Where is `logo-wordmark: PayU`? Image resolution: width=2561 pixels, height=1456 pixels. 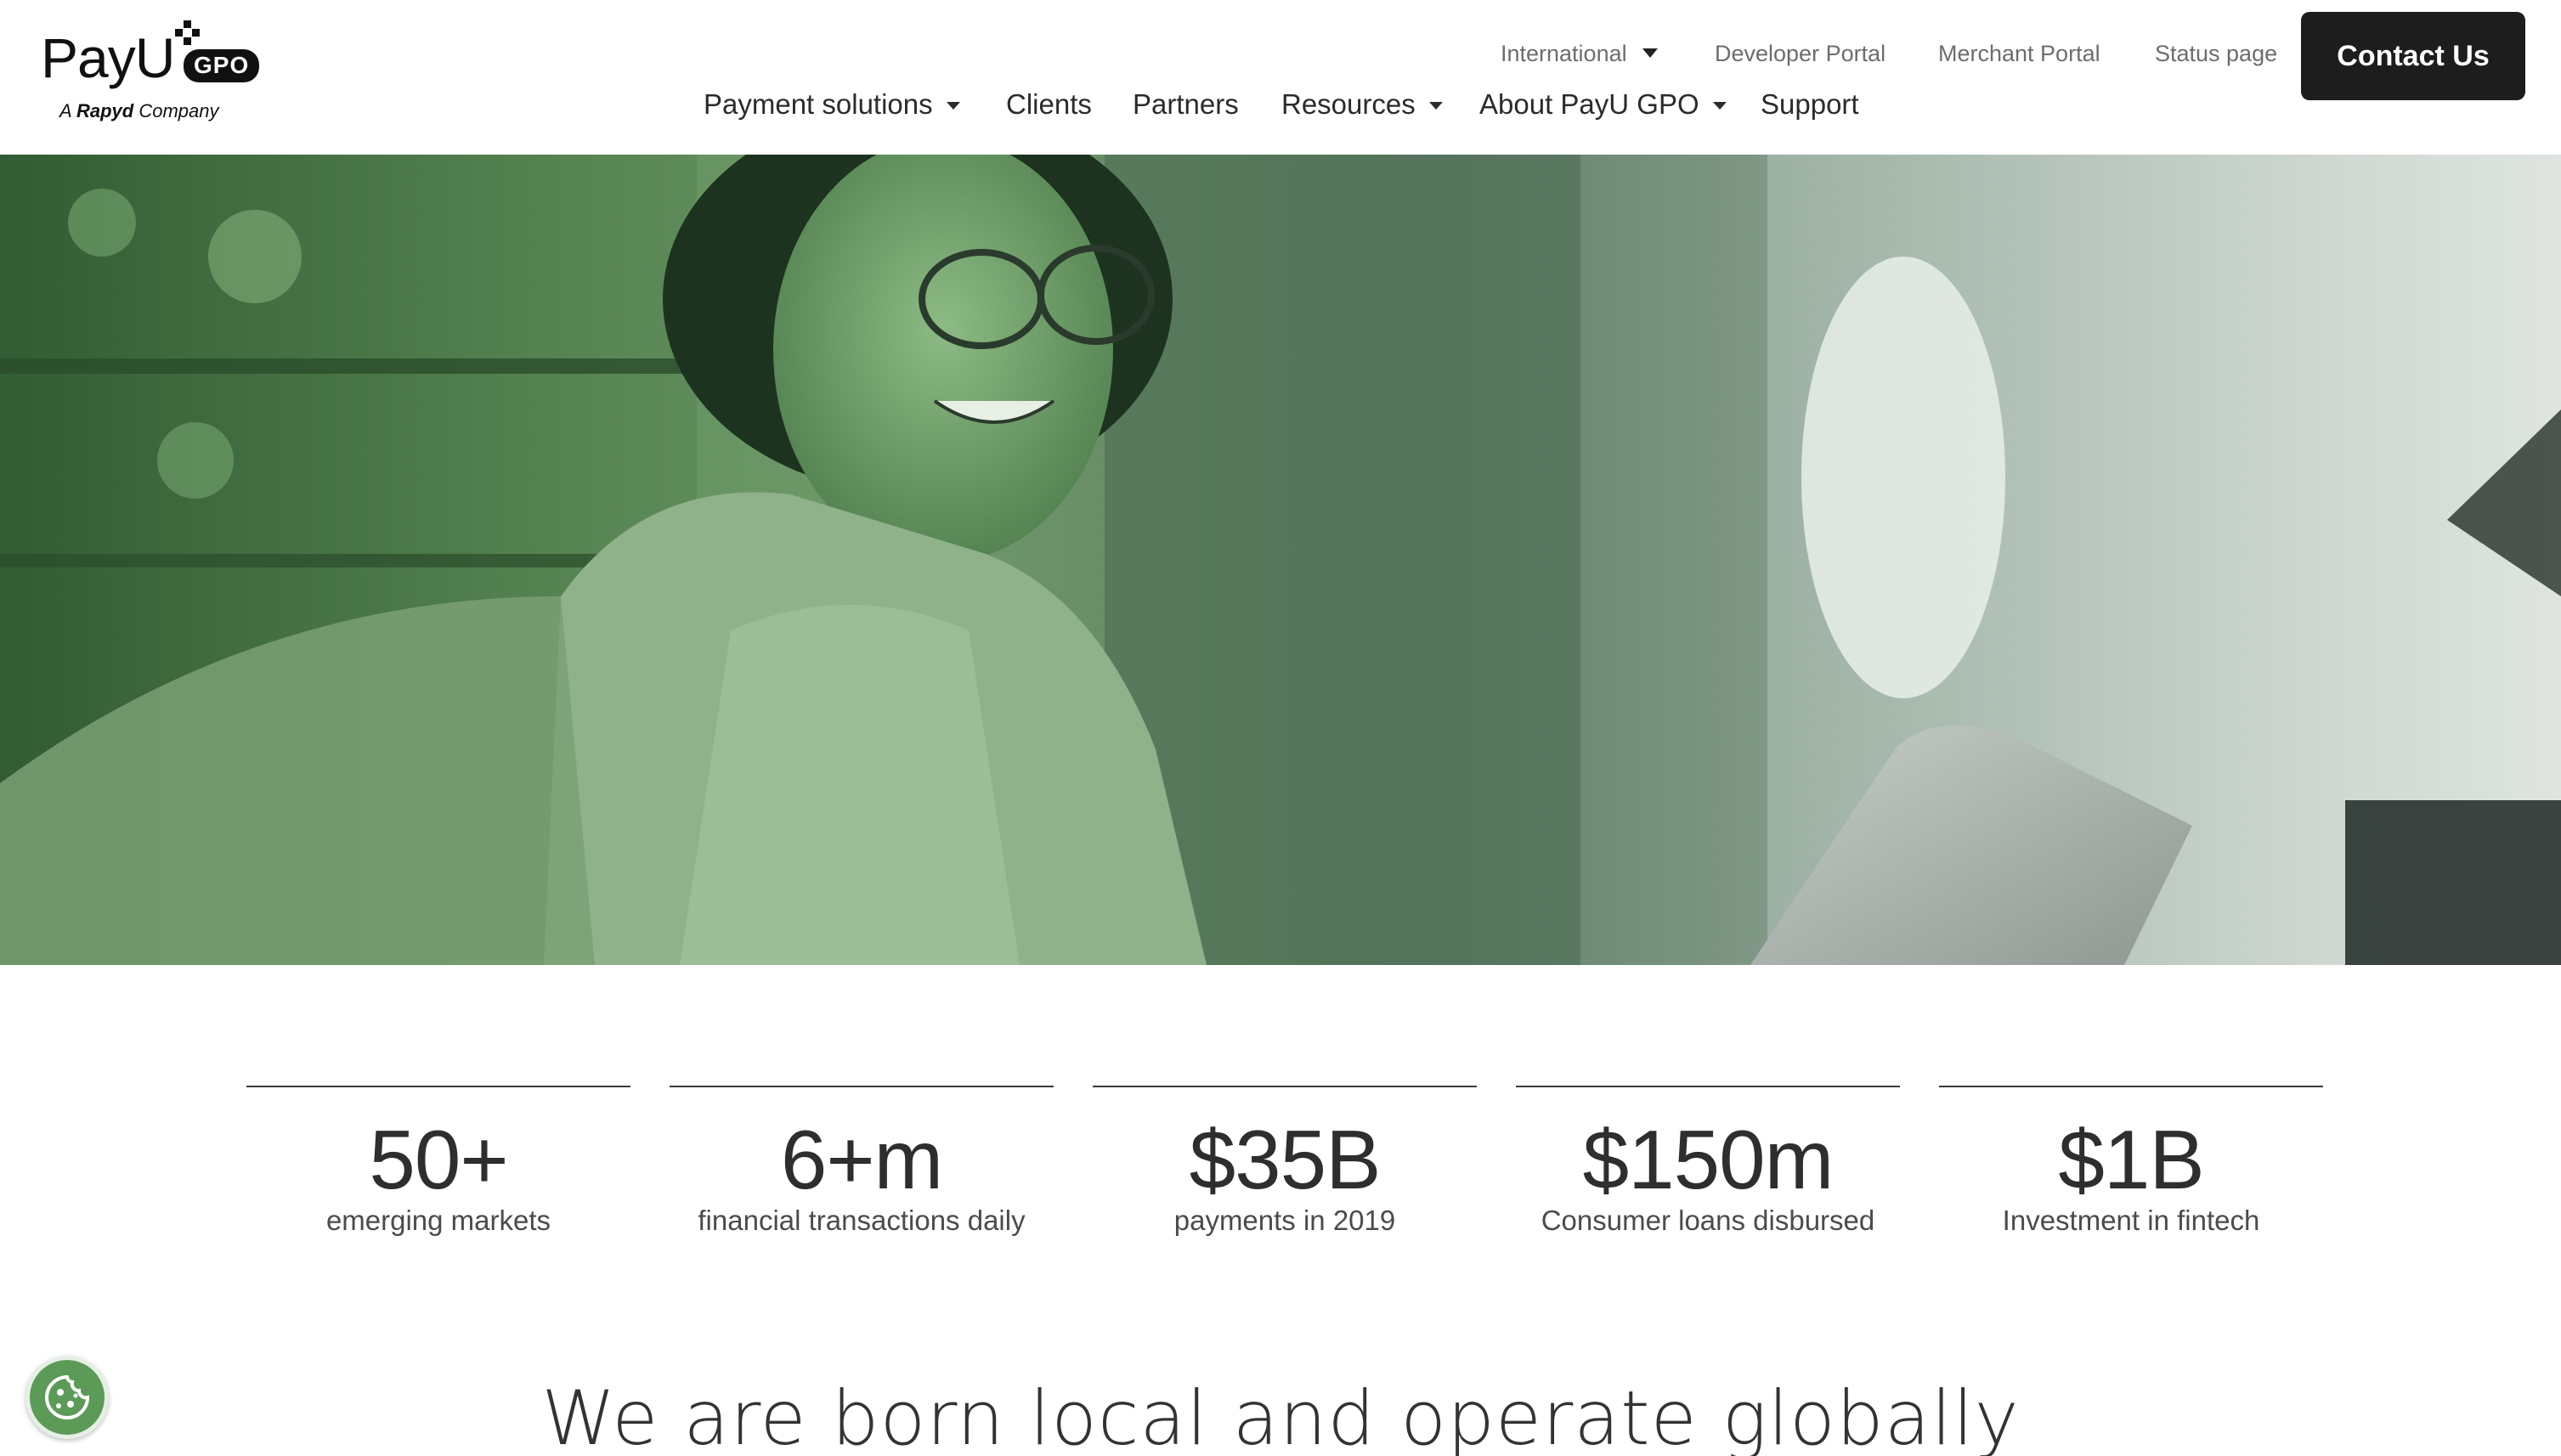
logo-wordmark: PayU is located at coordinates (108, 58).